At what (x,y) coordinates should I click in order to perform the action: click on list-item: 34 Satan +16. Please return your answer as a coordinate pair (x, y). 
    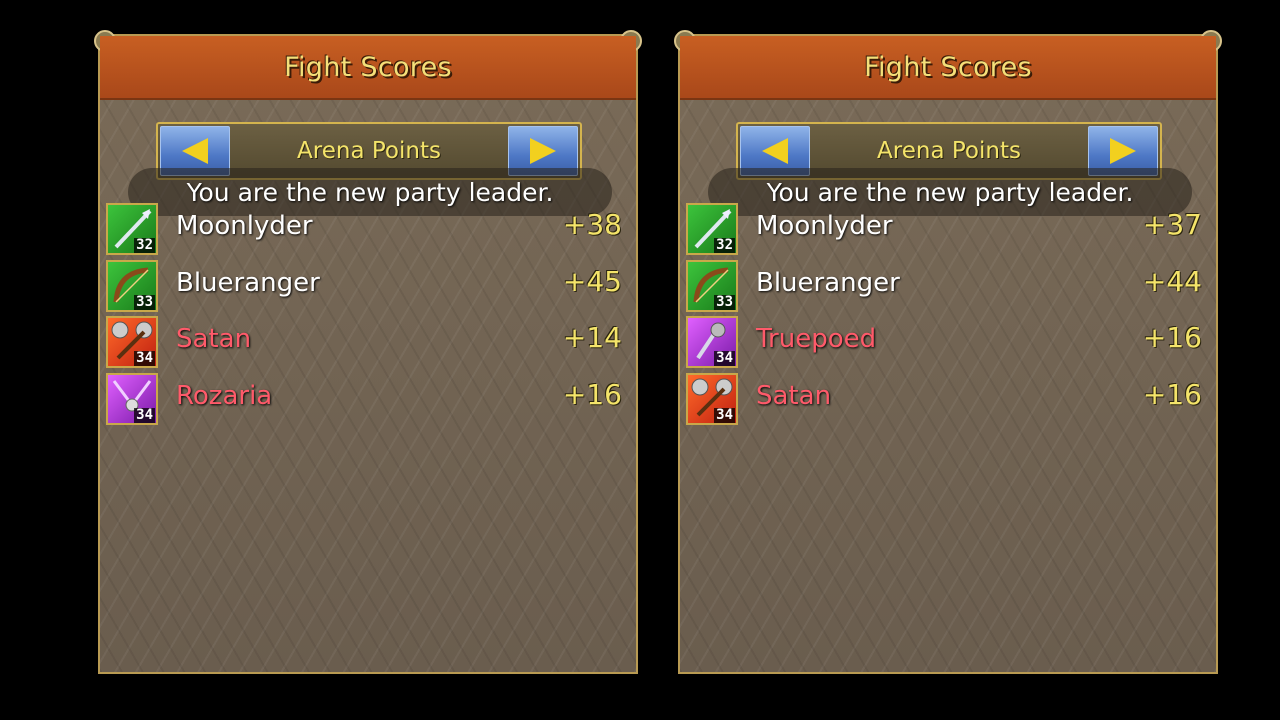
    Looking at the image, I should click on (946, 400).